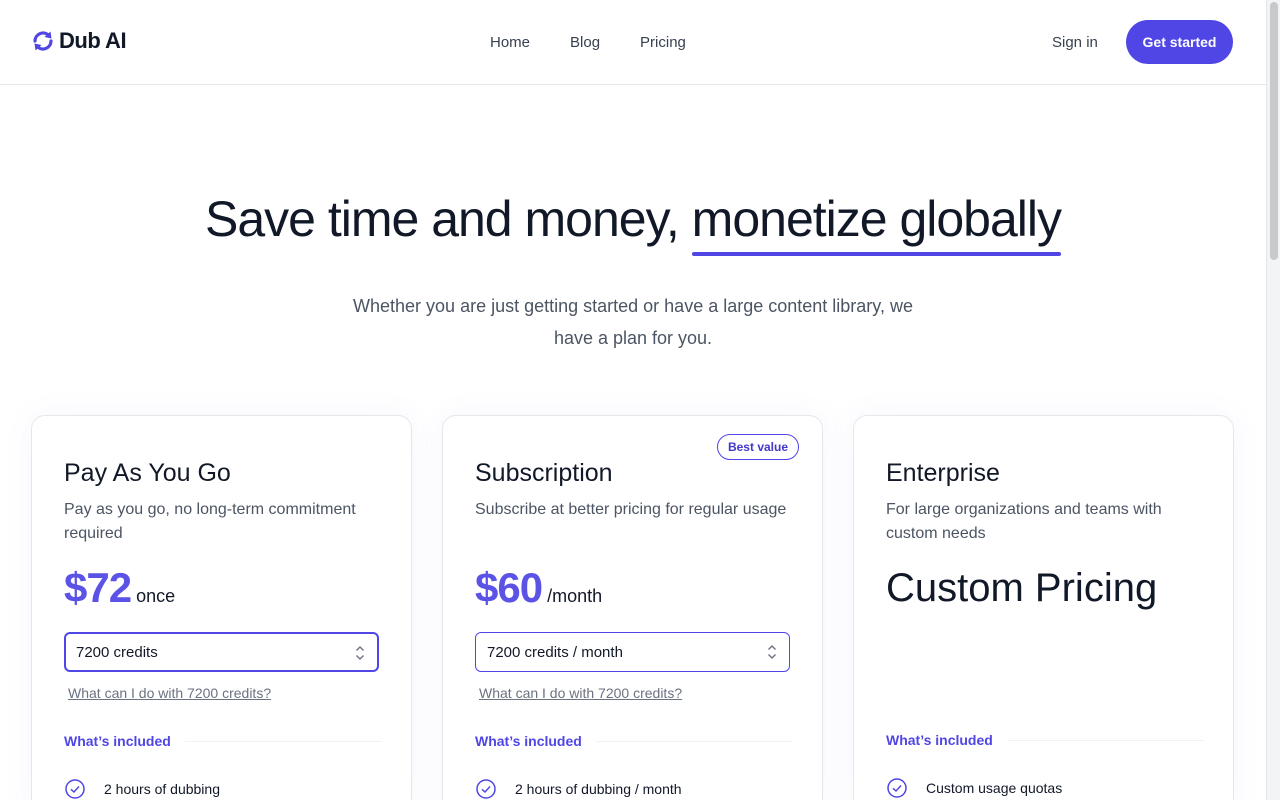 Image resolution: width=1280 pixels, height=800 pixels. What do you see at coordinates (632, 652) in the screenshot?
I see `credits-select: 7200 credits / month` at bounding box center [632, 652].